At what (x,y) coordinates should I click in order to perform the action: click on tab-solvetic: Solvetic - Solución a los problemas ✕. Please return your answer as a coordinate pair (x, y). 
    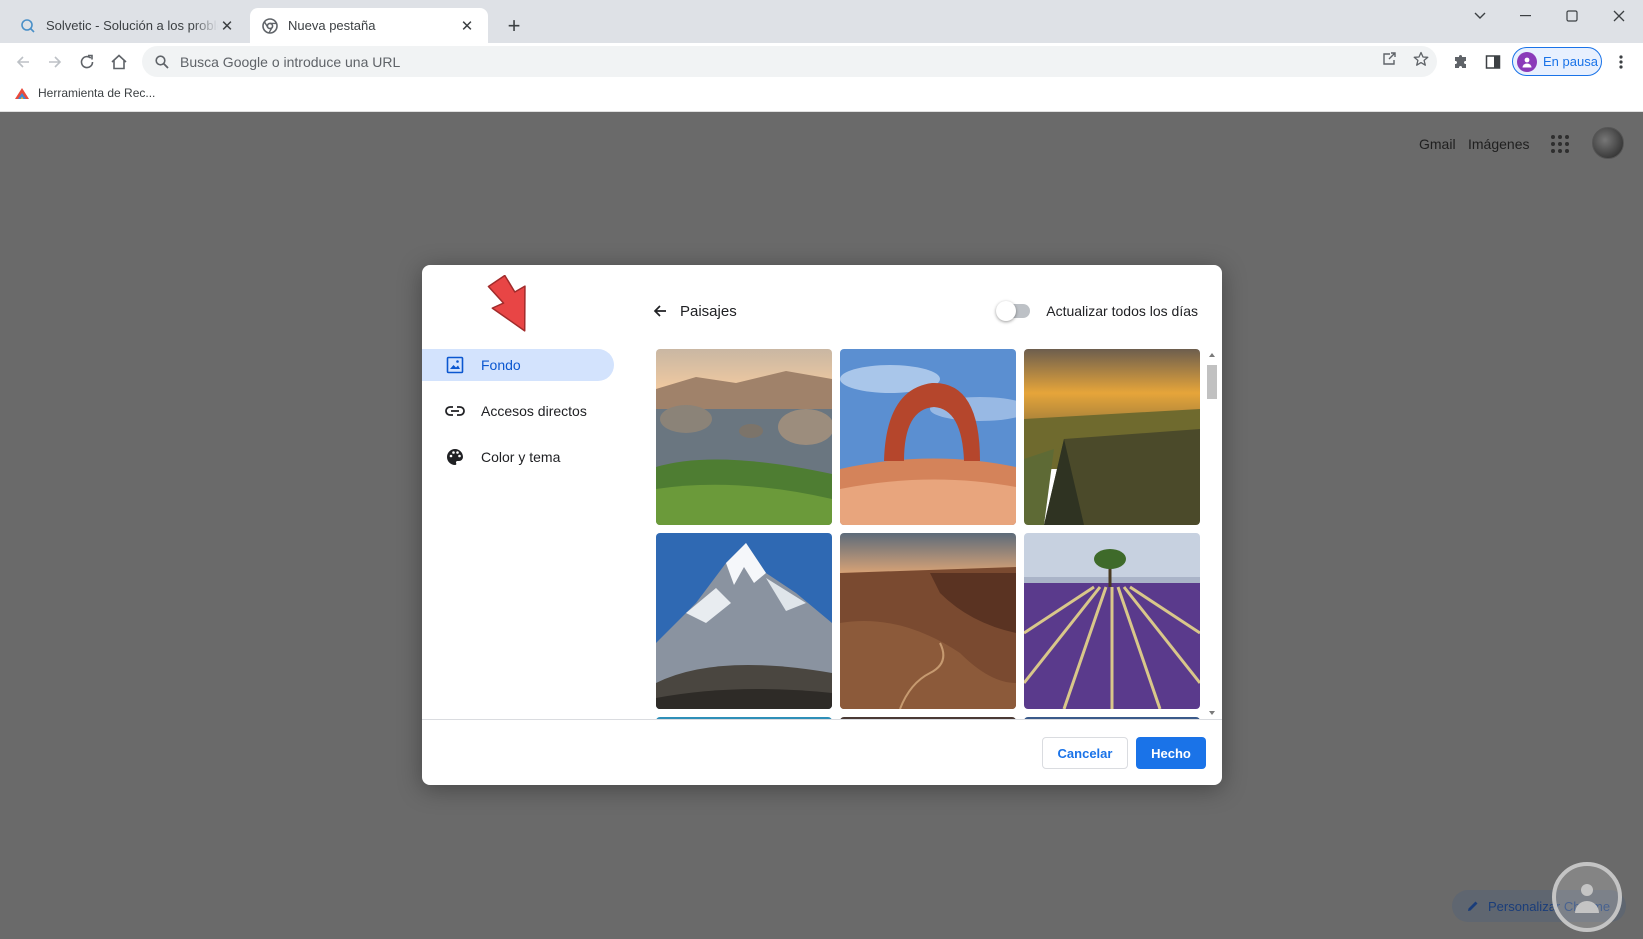
    Looking at the image, I should click on (128, 25).